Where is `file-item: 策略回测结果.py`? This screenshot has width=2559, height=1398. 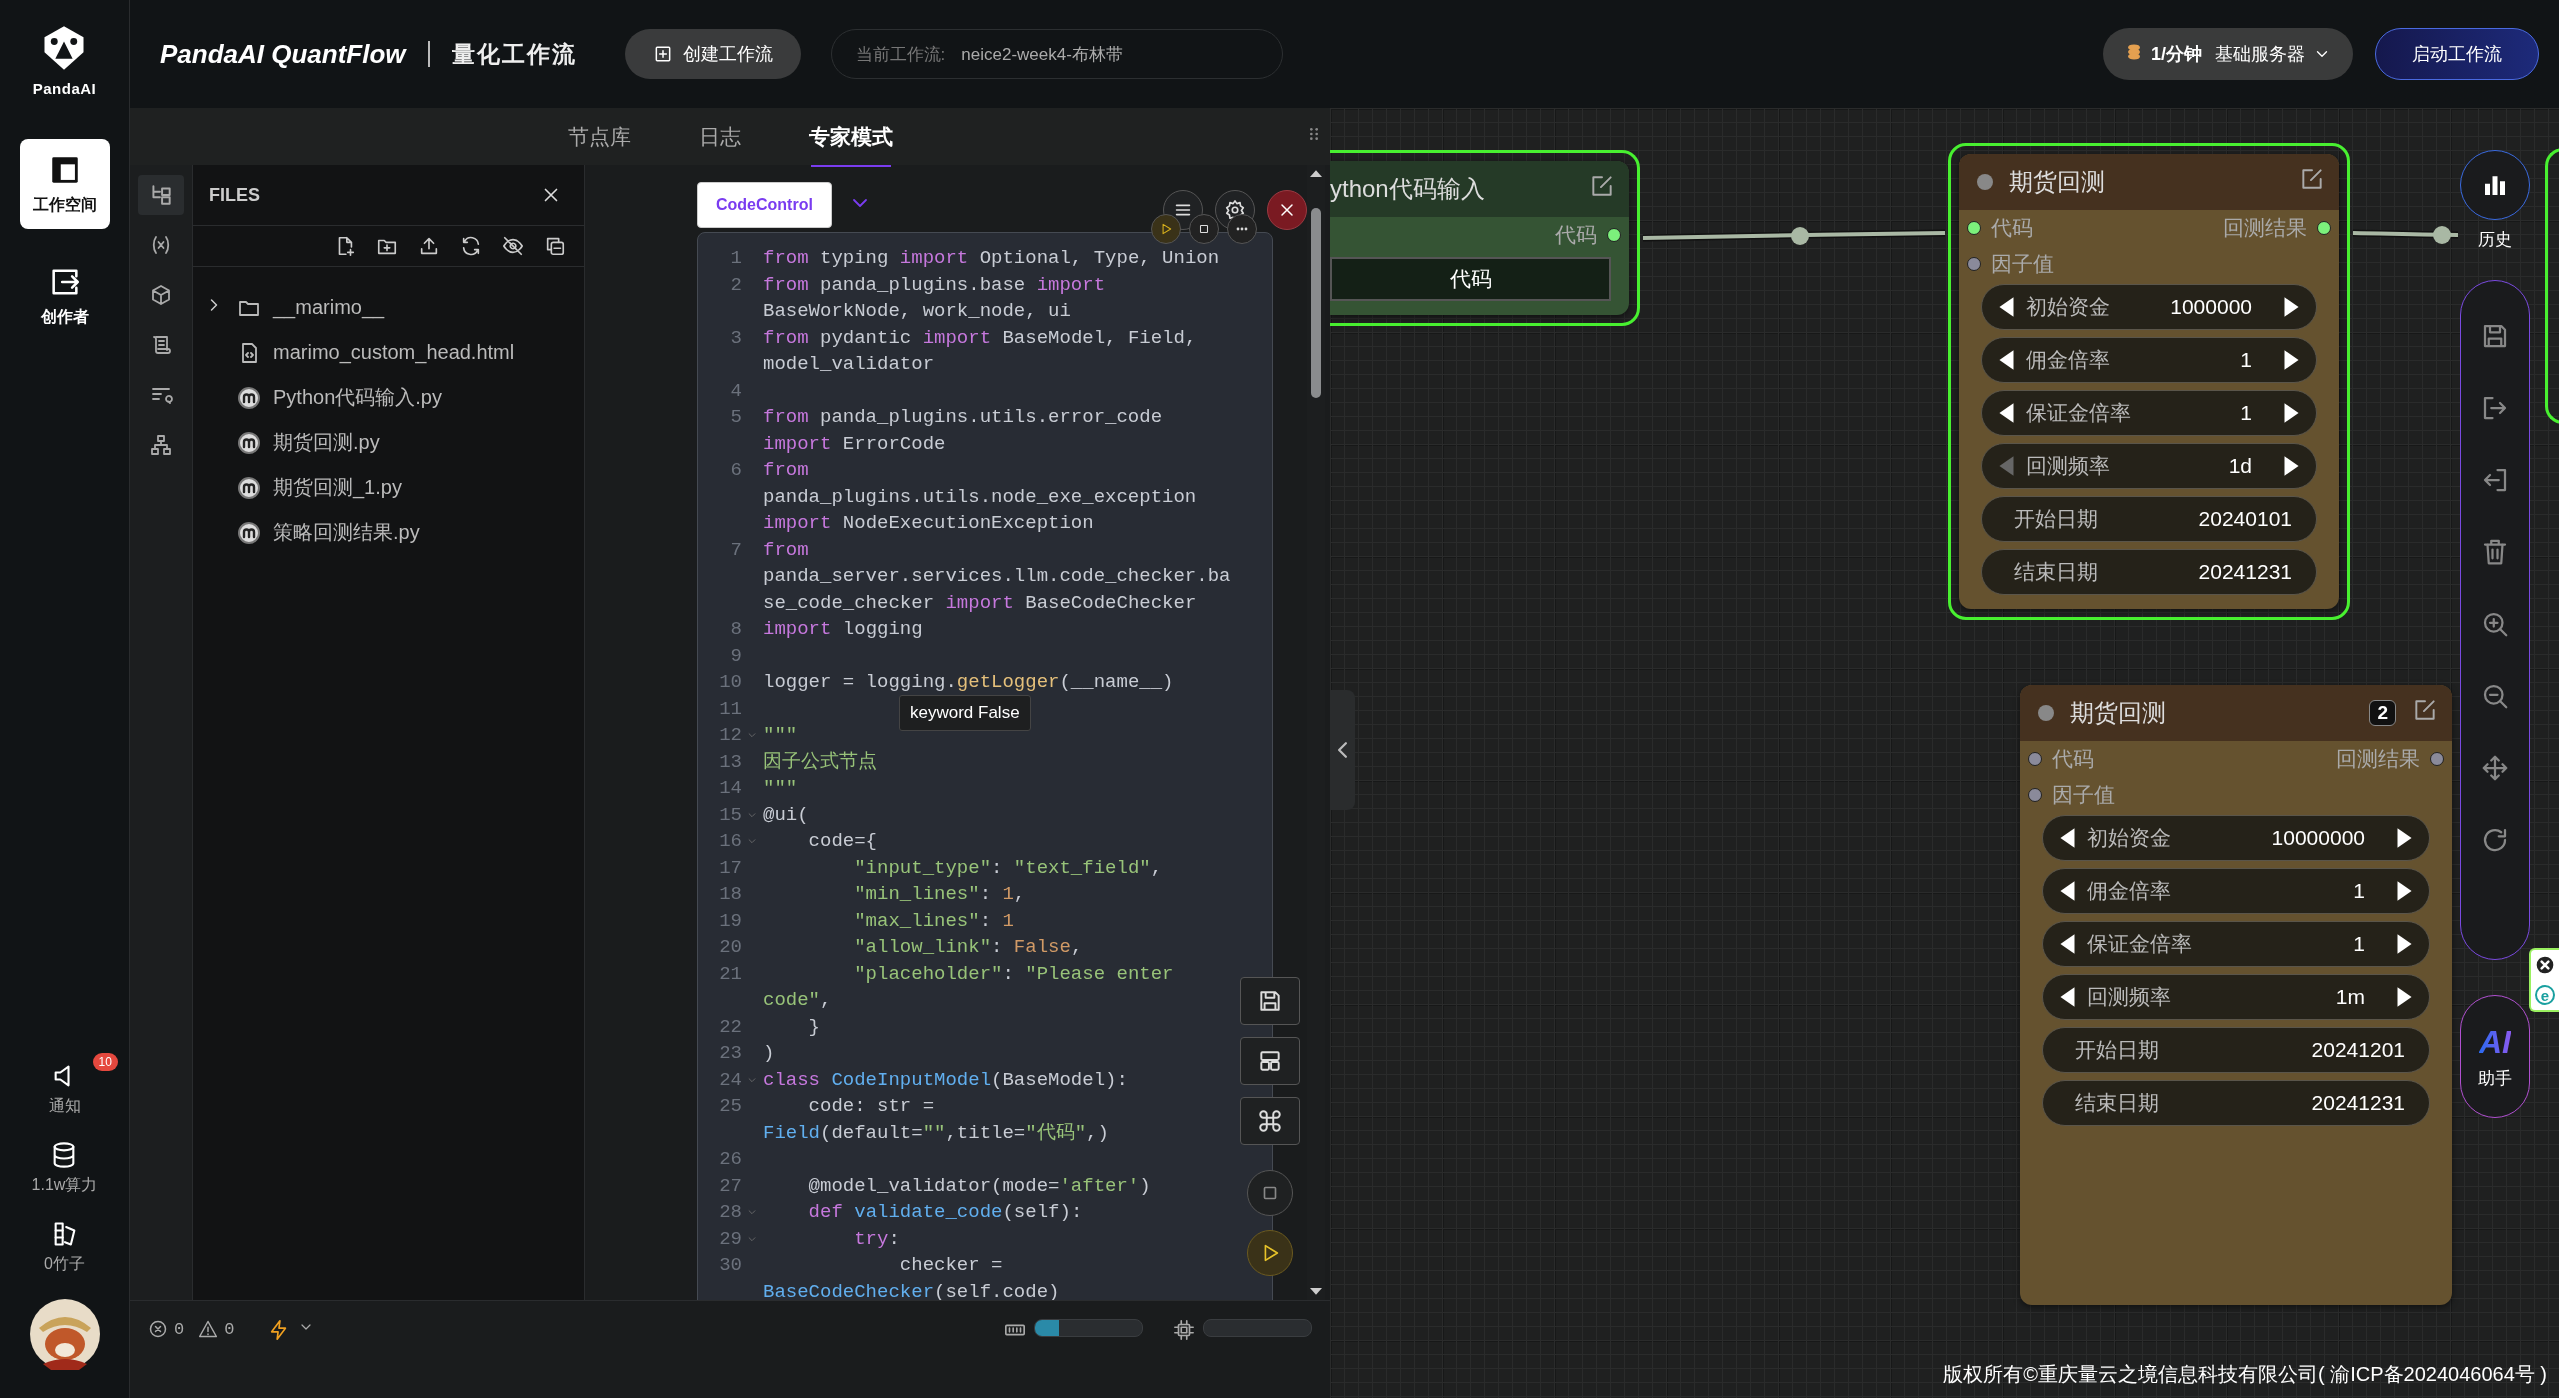 file-item: 策略回测结果.py is located at coordinates (388, 532).